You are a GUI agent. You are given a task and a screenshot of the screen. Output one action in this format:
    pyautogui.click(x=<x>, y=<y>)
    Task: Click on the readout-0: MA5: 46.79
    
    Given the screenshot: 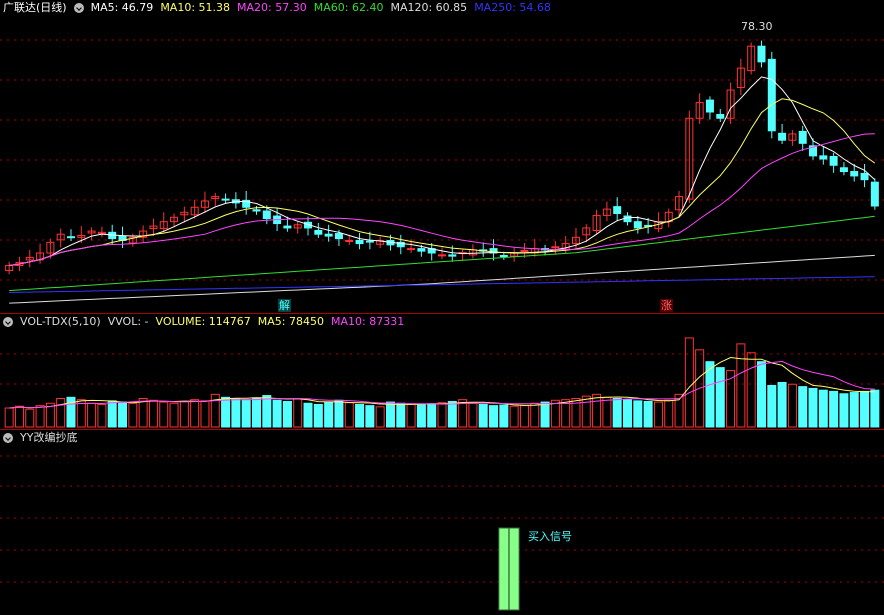 What is the action you would take?
    pyautogui.click(x=122, y=7)
    